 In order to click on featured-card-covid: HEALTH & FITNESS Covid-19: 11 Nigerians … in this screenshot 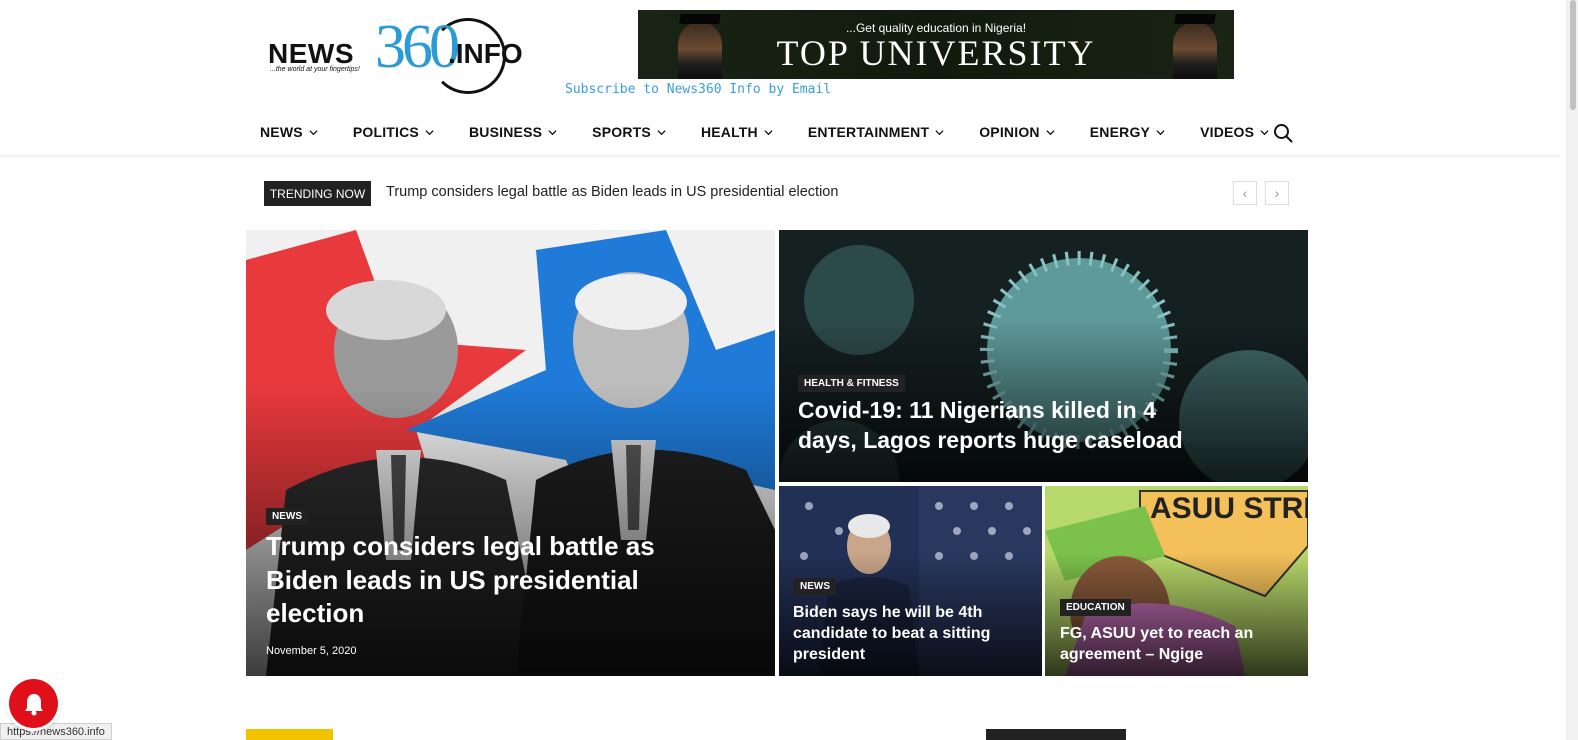, I will do `click(1043, 356)`.